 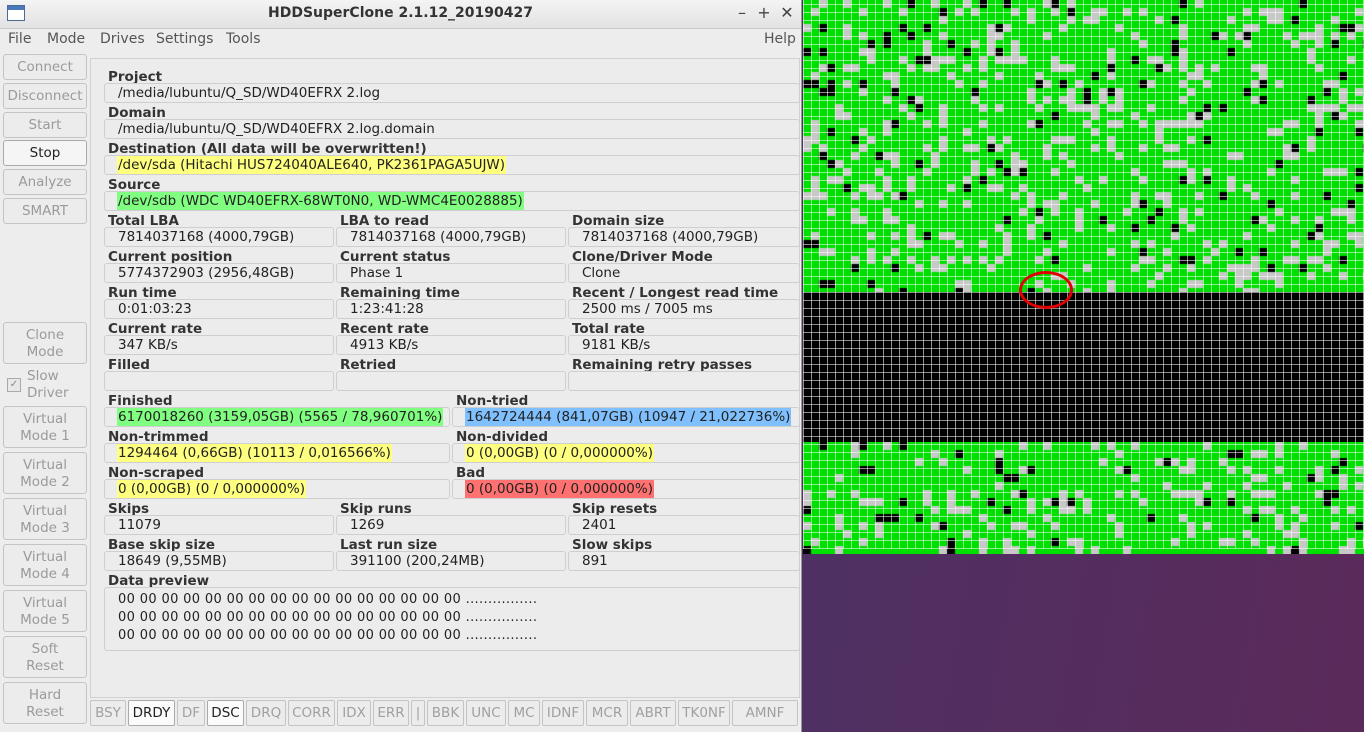 I want to click on menu-settings: Settings, so click(x=184, y=39).